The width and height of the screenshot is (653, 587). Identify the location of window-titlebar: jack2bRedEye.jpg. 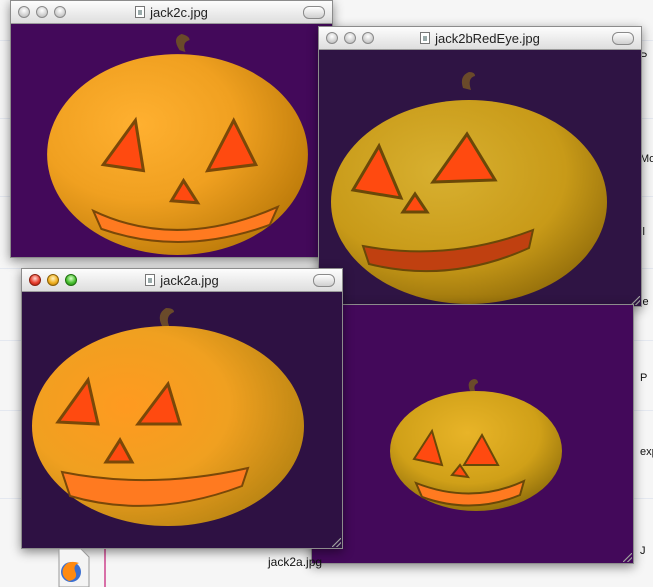
(480, 38).